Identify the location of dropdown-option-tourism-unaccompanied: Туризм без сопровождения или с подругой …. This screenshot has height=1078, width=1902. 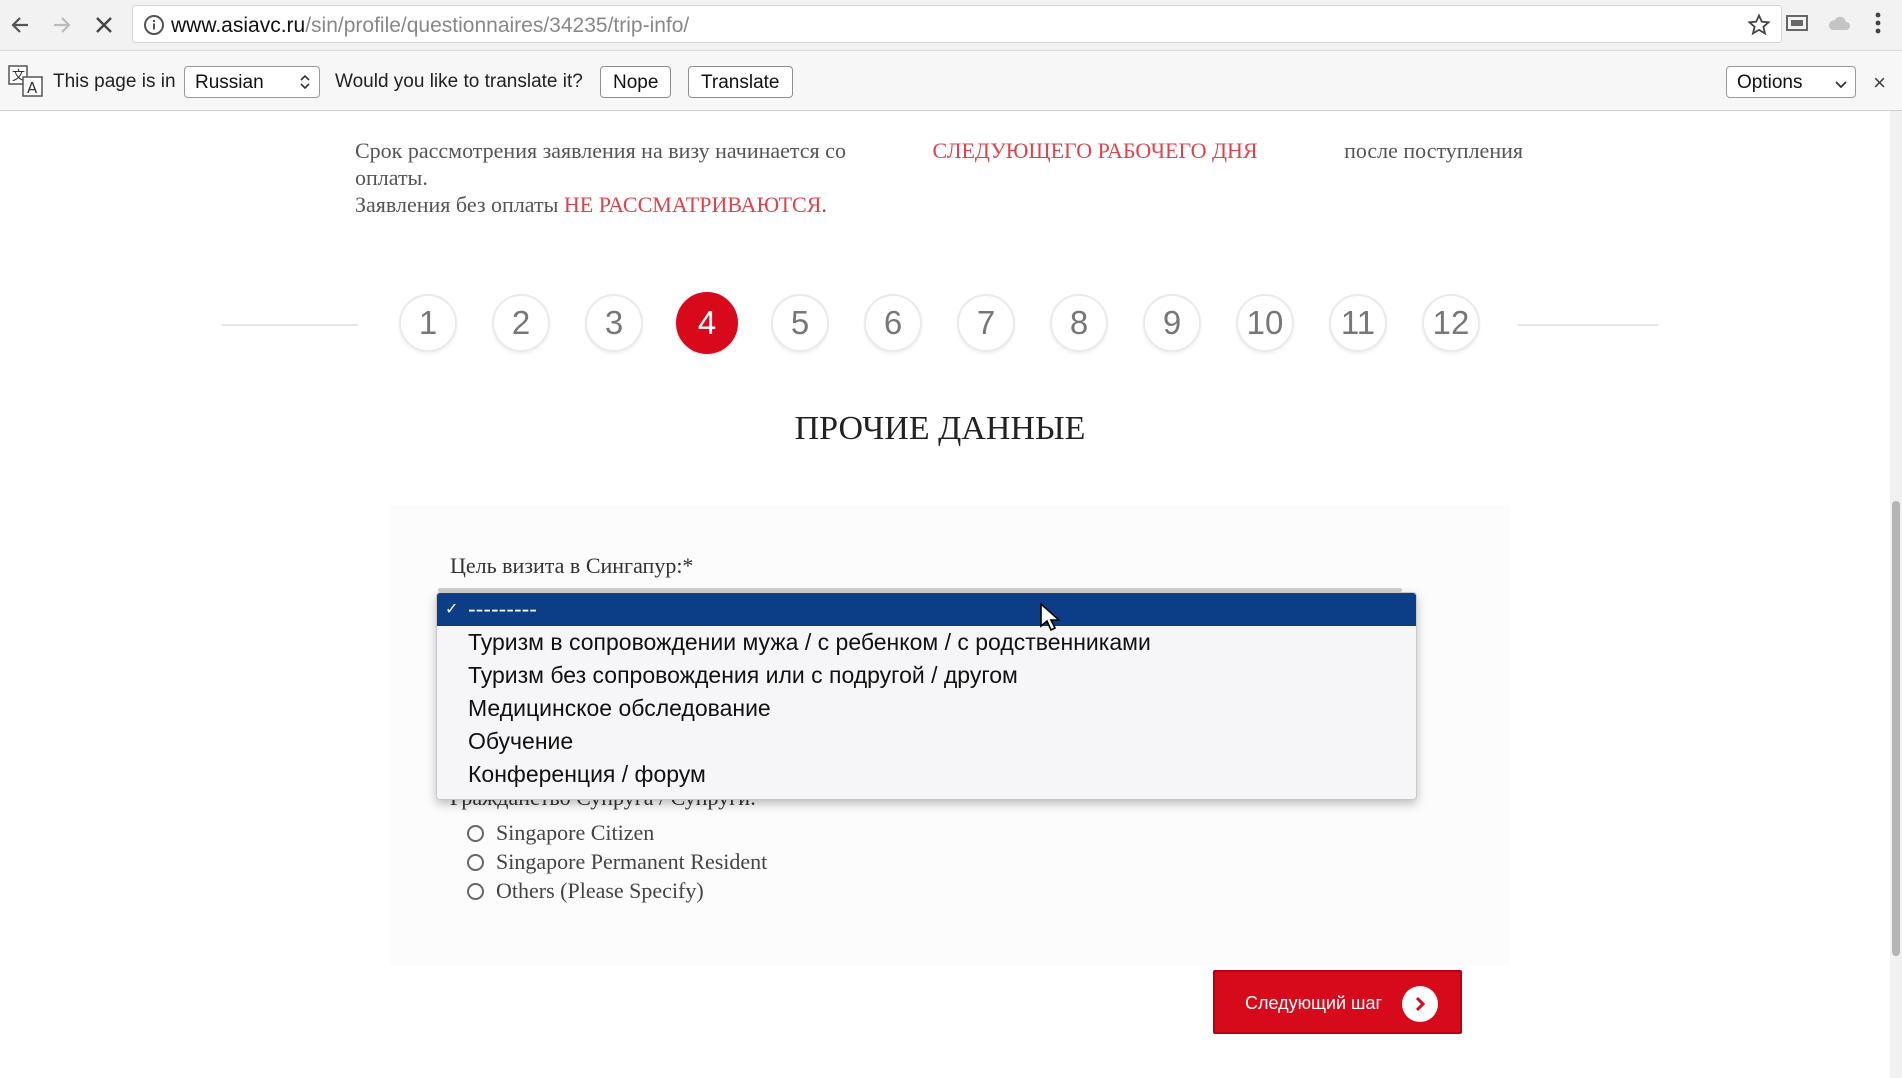
(926, 675).